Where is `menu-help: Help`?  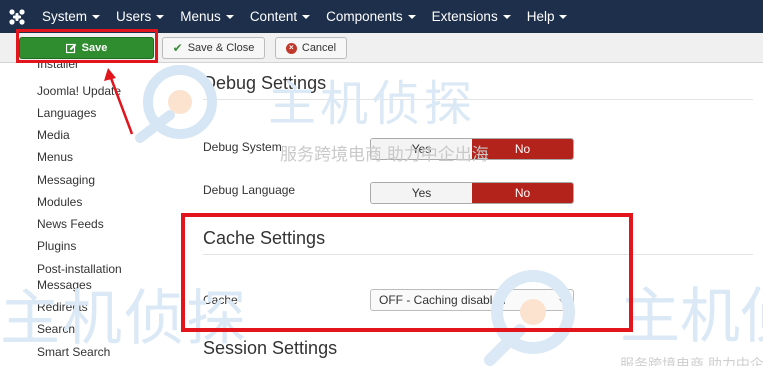 menu-help: Help is located at coordinates (547, 16).